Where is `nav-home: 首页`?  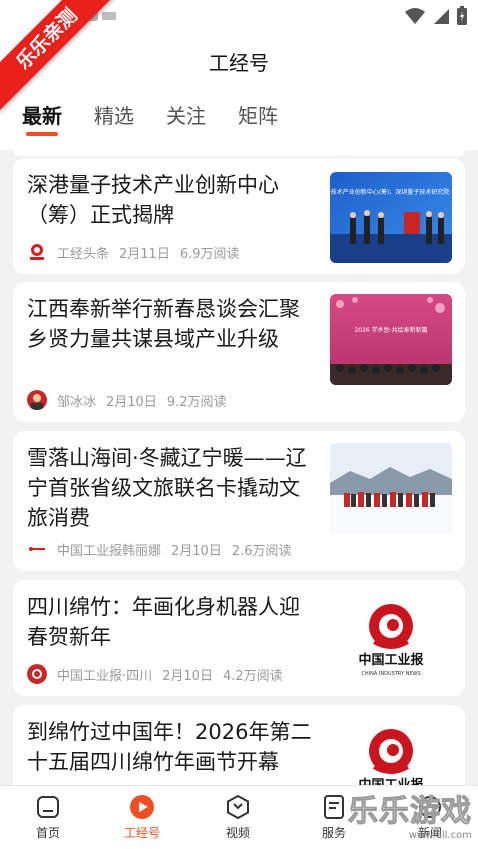
nav-home: 首页 is located at coordinates (48, 817).